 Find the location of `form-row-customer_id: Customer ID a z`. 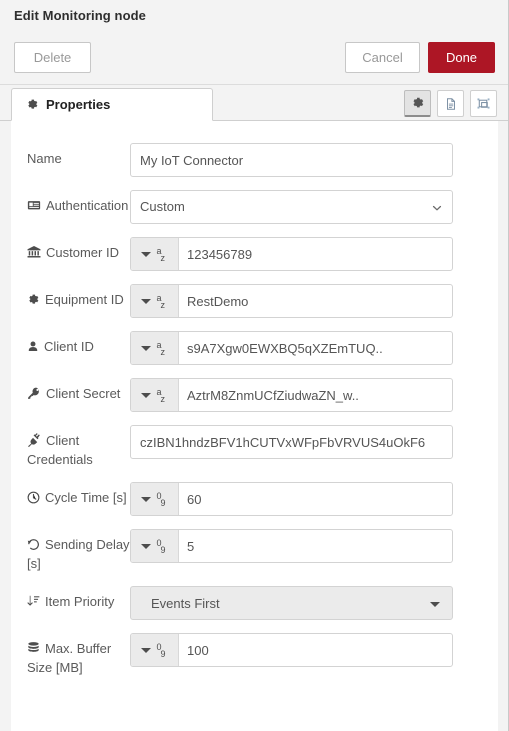

form-row-customer_id: Customer ID a z is located at coordinates (254, 254).